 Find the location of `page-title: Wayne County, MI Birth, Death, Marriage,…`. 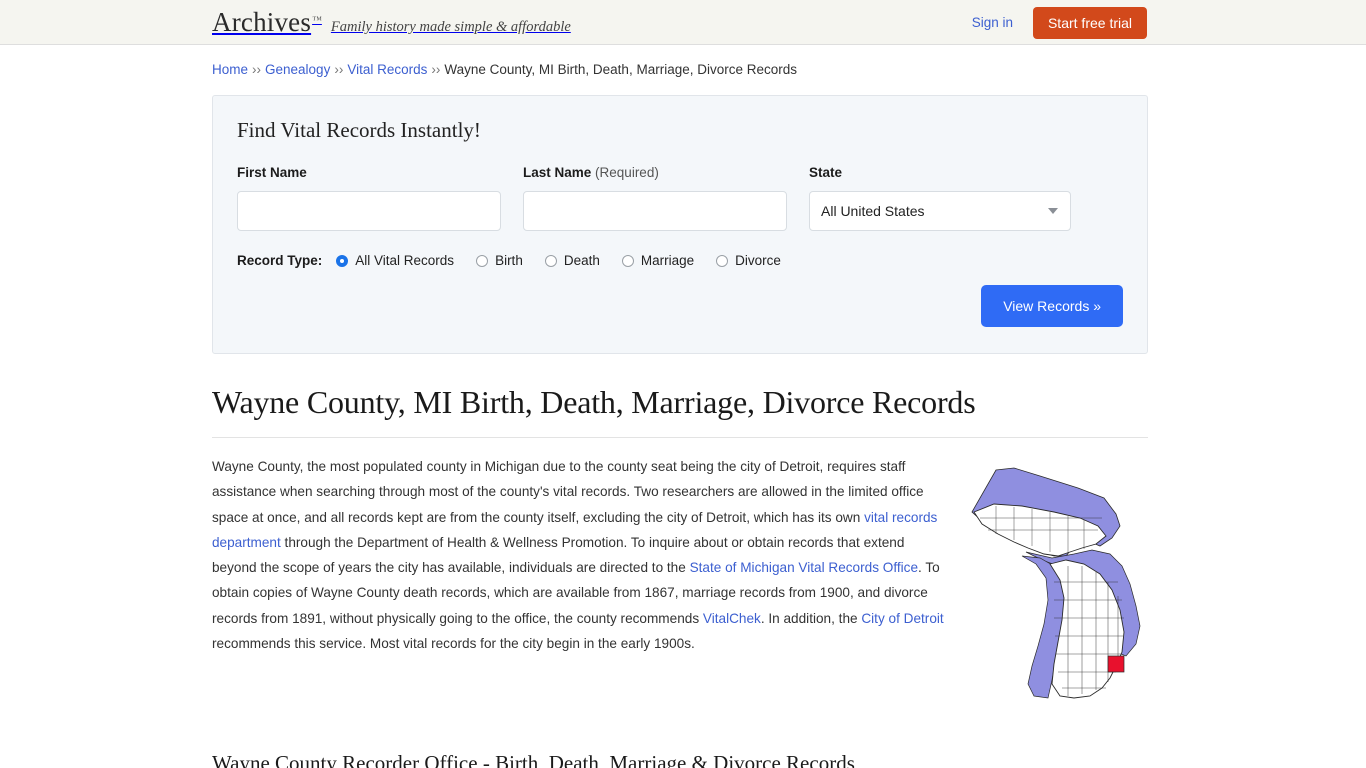

page-title: Wayne County, MI Birth, Death, Marriage,… is located at coordinates (594, 402).